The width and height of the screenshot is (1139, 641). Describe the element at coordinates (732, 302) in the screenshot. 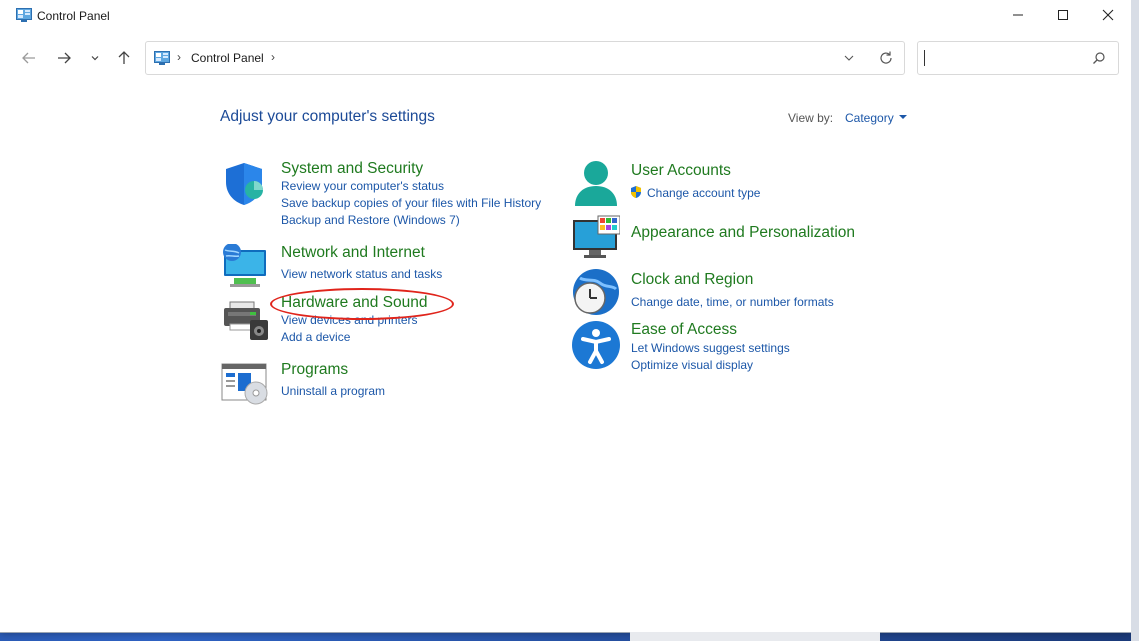

I see `link-date-time-formats: Change date, time, or number formats` at that location.